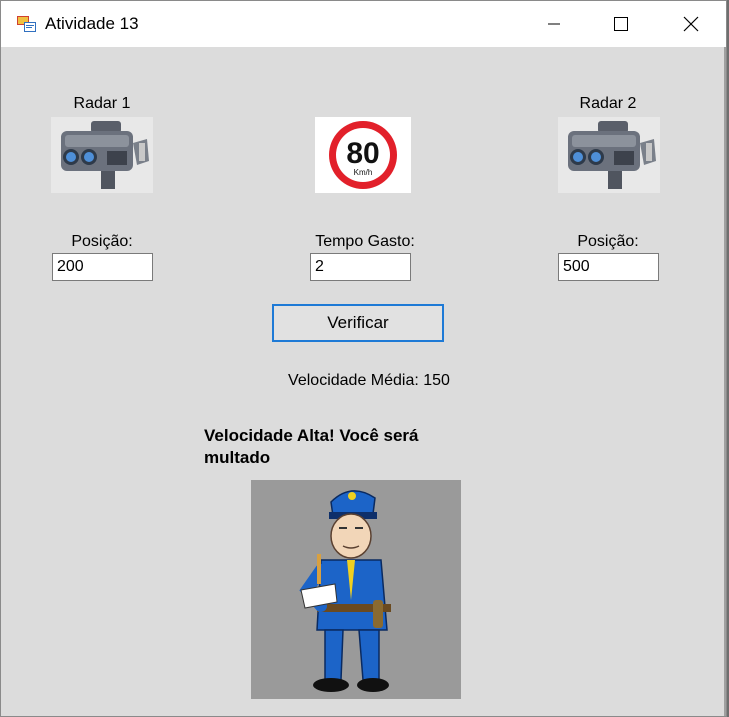  What do you see at coordinates (725, 381) in the screenshot?
I see `window-right-edge` at bounding box center [725, 381].